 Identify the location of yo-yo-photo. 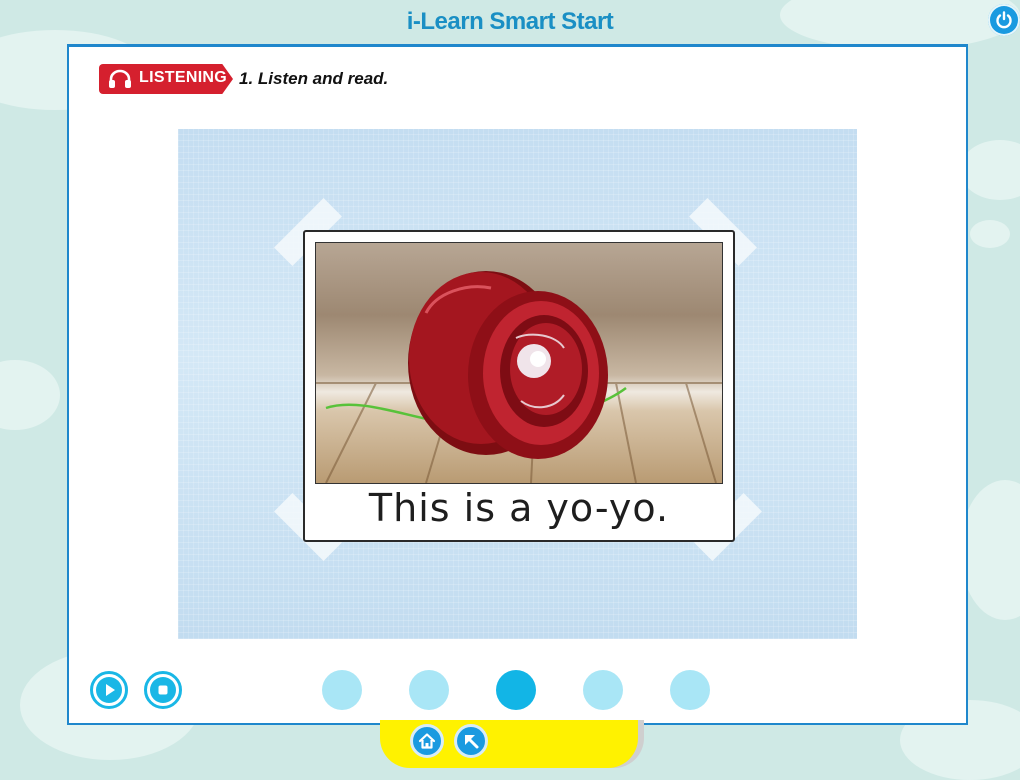
(519, 363).